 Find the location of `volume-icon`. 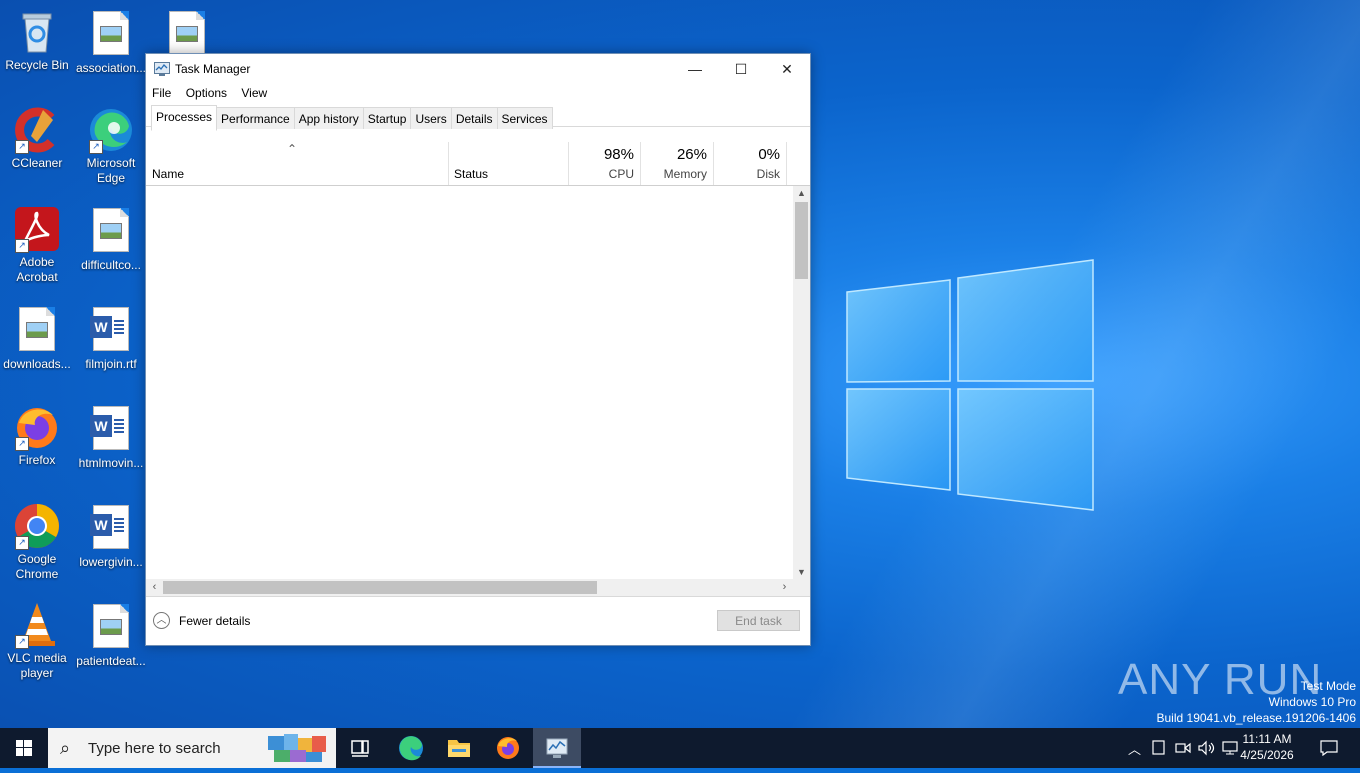

volume-icon is located at coordinates (1207, 748).